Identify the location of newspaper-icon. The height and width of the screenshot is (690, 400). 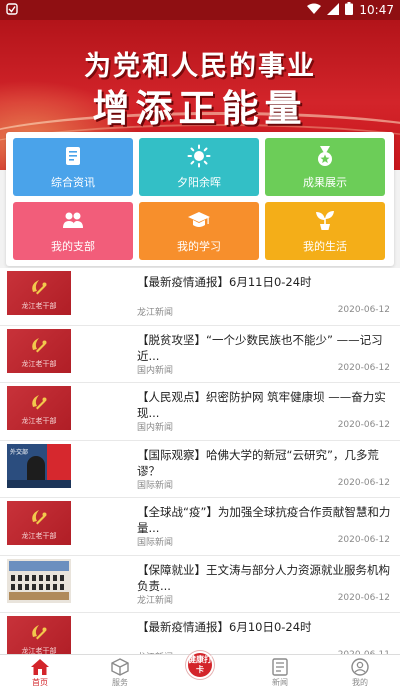
(280, 667).